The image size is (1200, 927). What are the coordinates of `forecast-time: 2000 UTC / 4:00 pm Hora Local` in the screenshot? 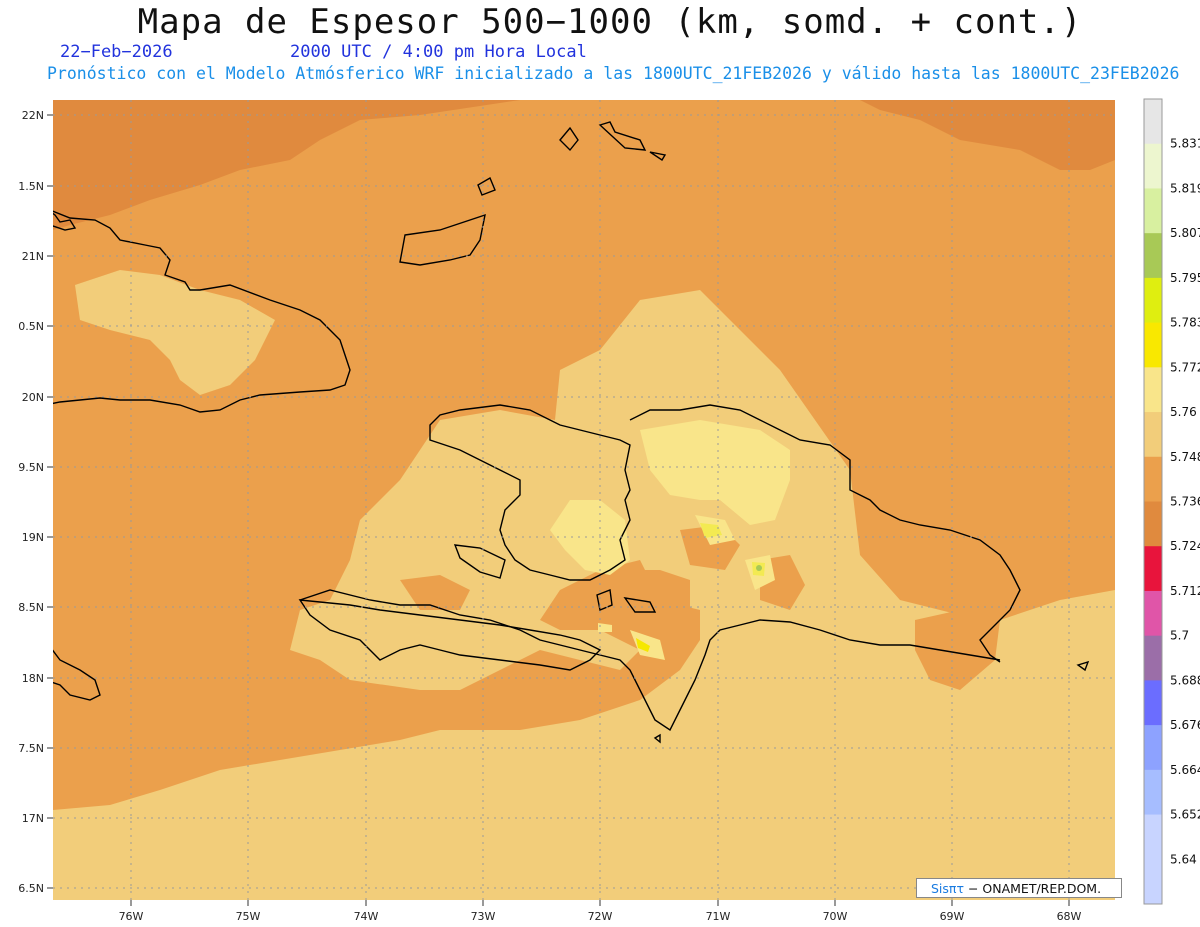 It's located at (438, 52).